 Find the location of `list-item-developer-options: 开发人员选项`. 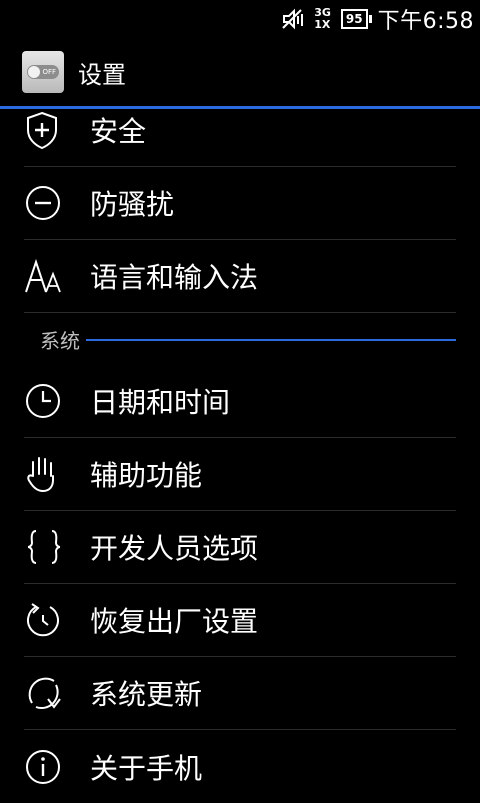

list-item-developer-options: 开发人员选项 is located at coordinates (240, 547).